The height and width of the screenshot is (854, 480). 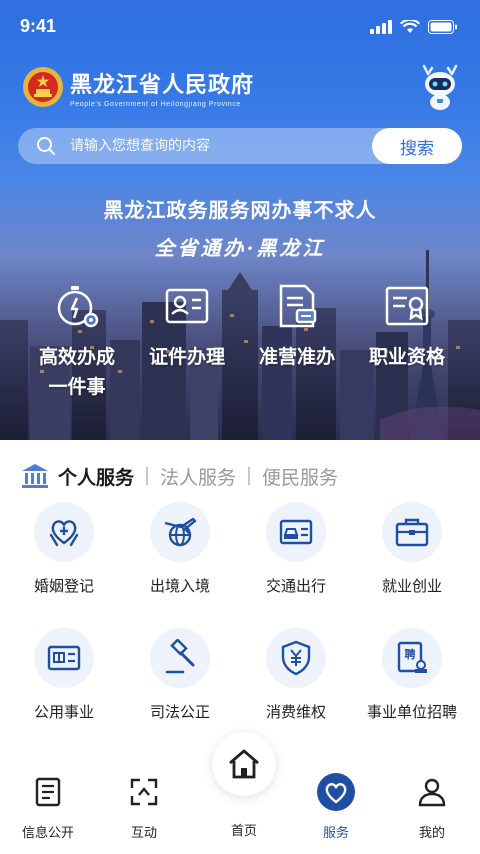 What do you see at coordinates (186, 357) in the screenshot?
I see `quick-item-label: 证件办理` at bounding box center [186, 357].